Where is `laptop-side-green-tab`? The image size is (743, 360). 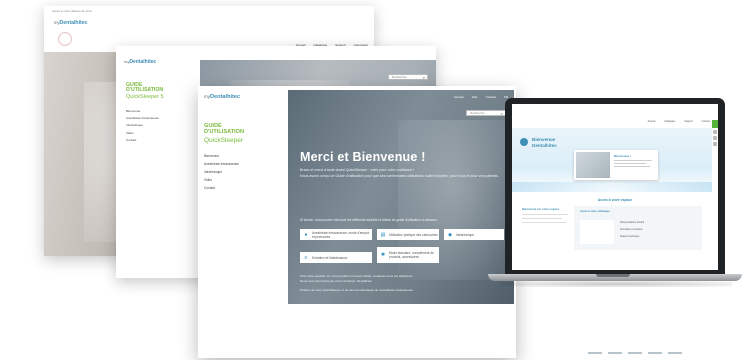 laptop-side-green-tab is located at coordinates (715, 124).